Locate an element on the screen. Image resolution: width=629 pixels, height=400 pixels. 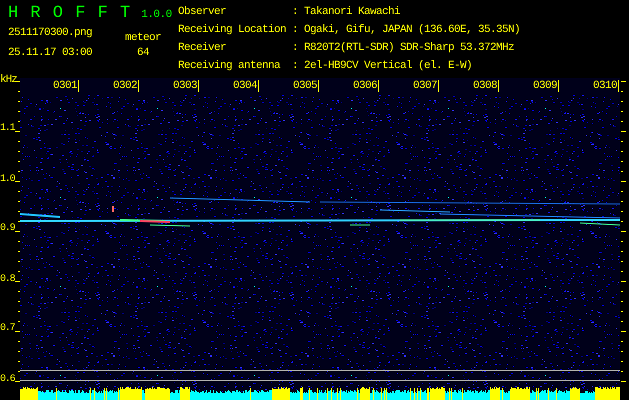
y-tick-label: 0.6 is located at coordinates (7, 380).